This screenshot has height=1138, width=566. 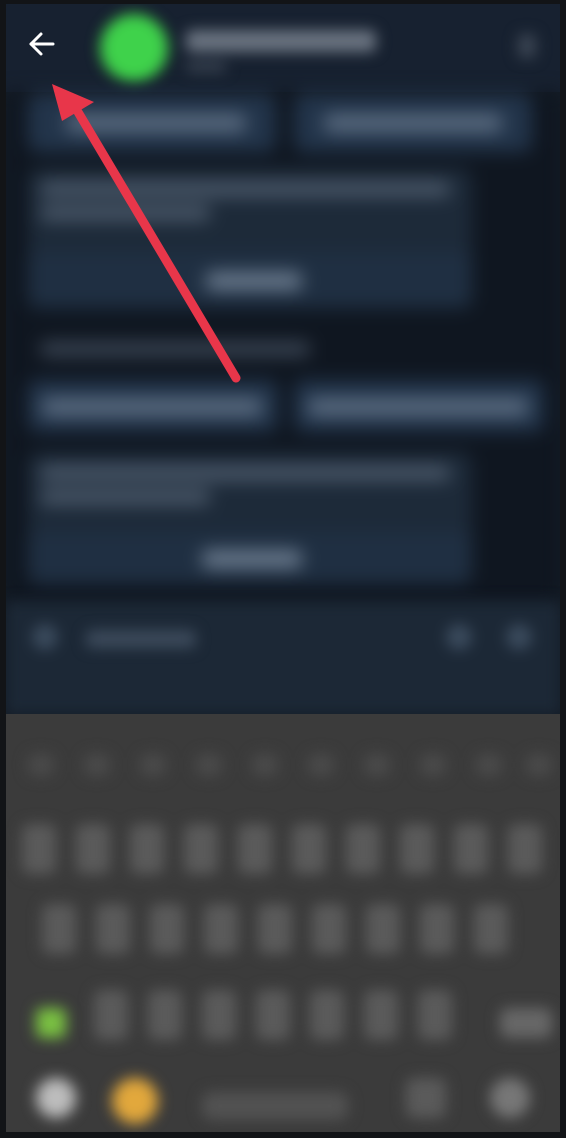 What do you see at coordinates (426, 1098) in the screenshot?
I see `mic-key` at bounding box center [426, 1098].